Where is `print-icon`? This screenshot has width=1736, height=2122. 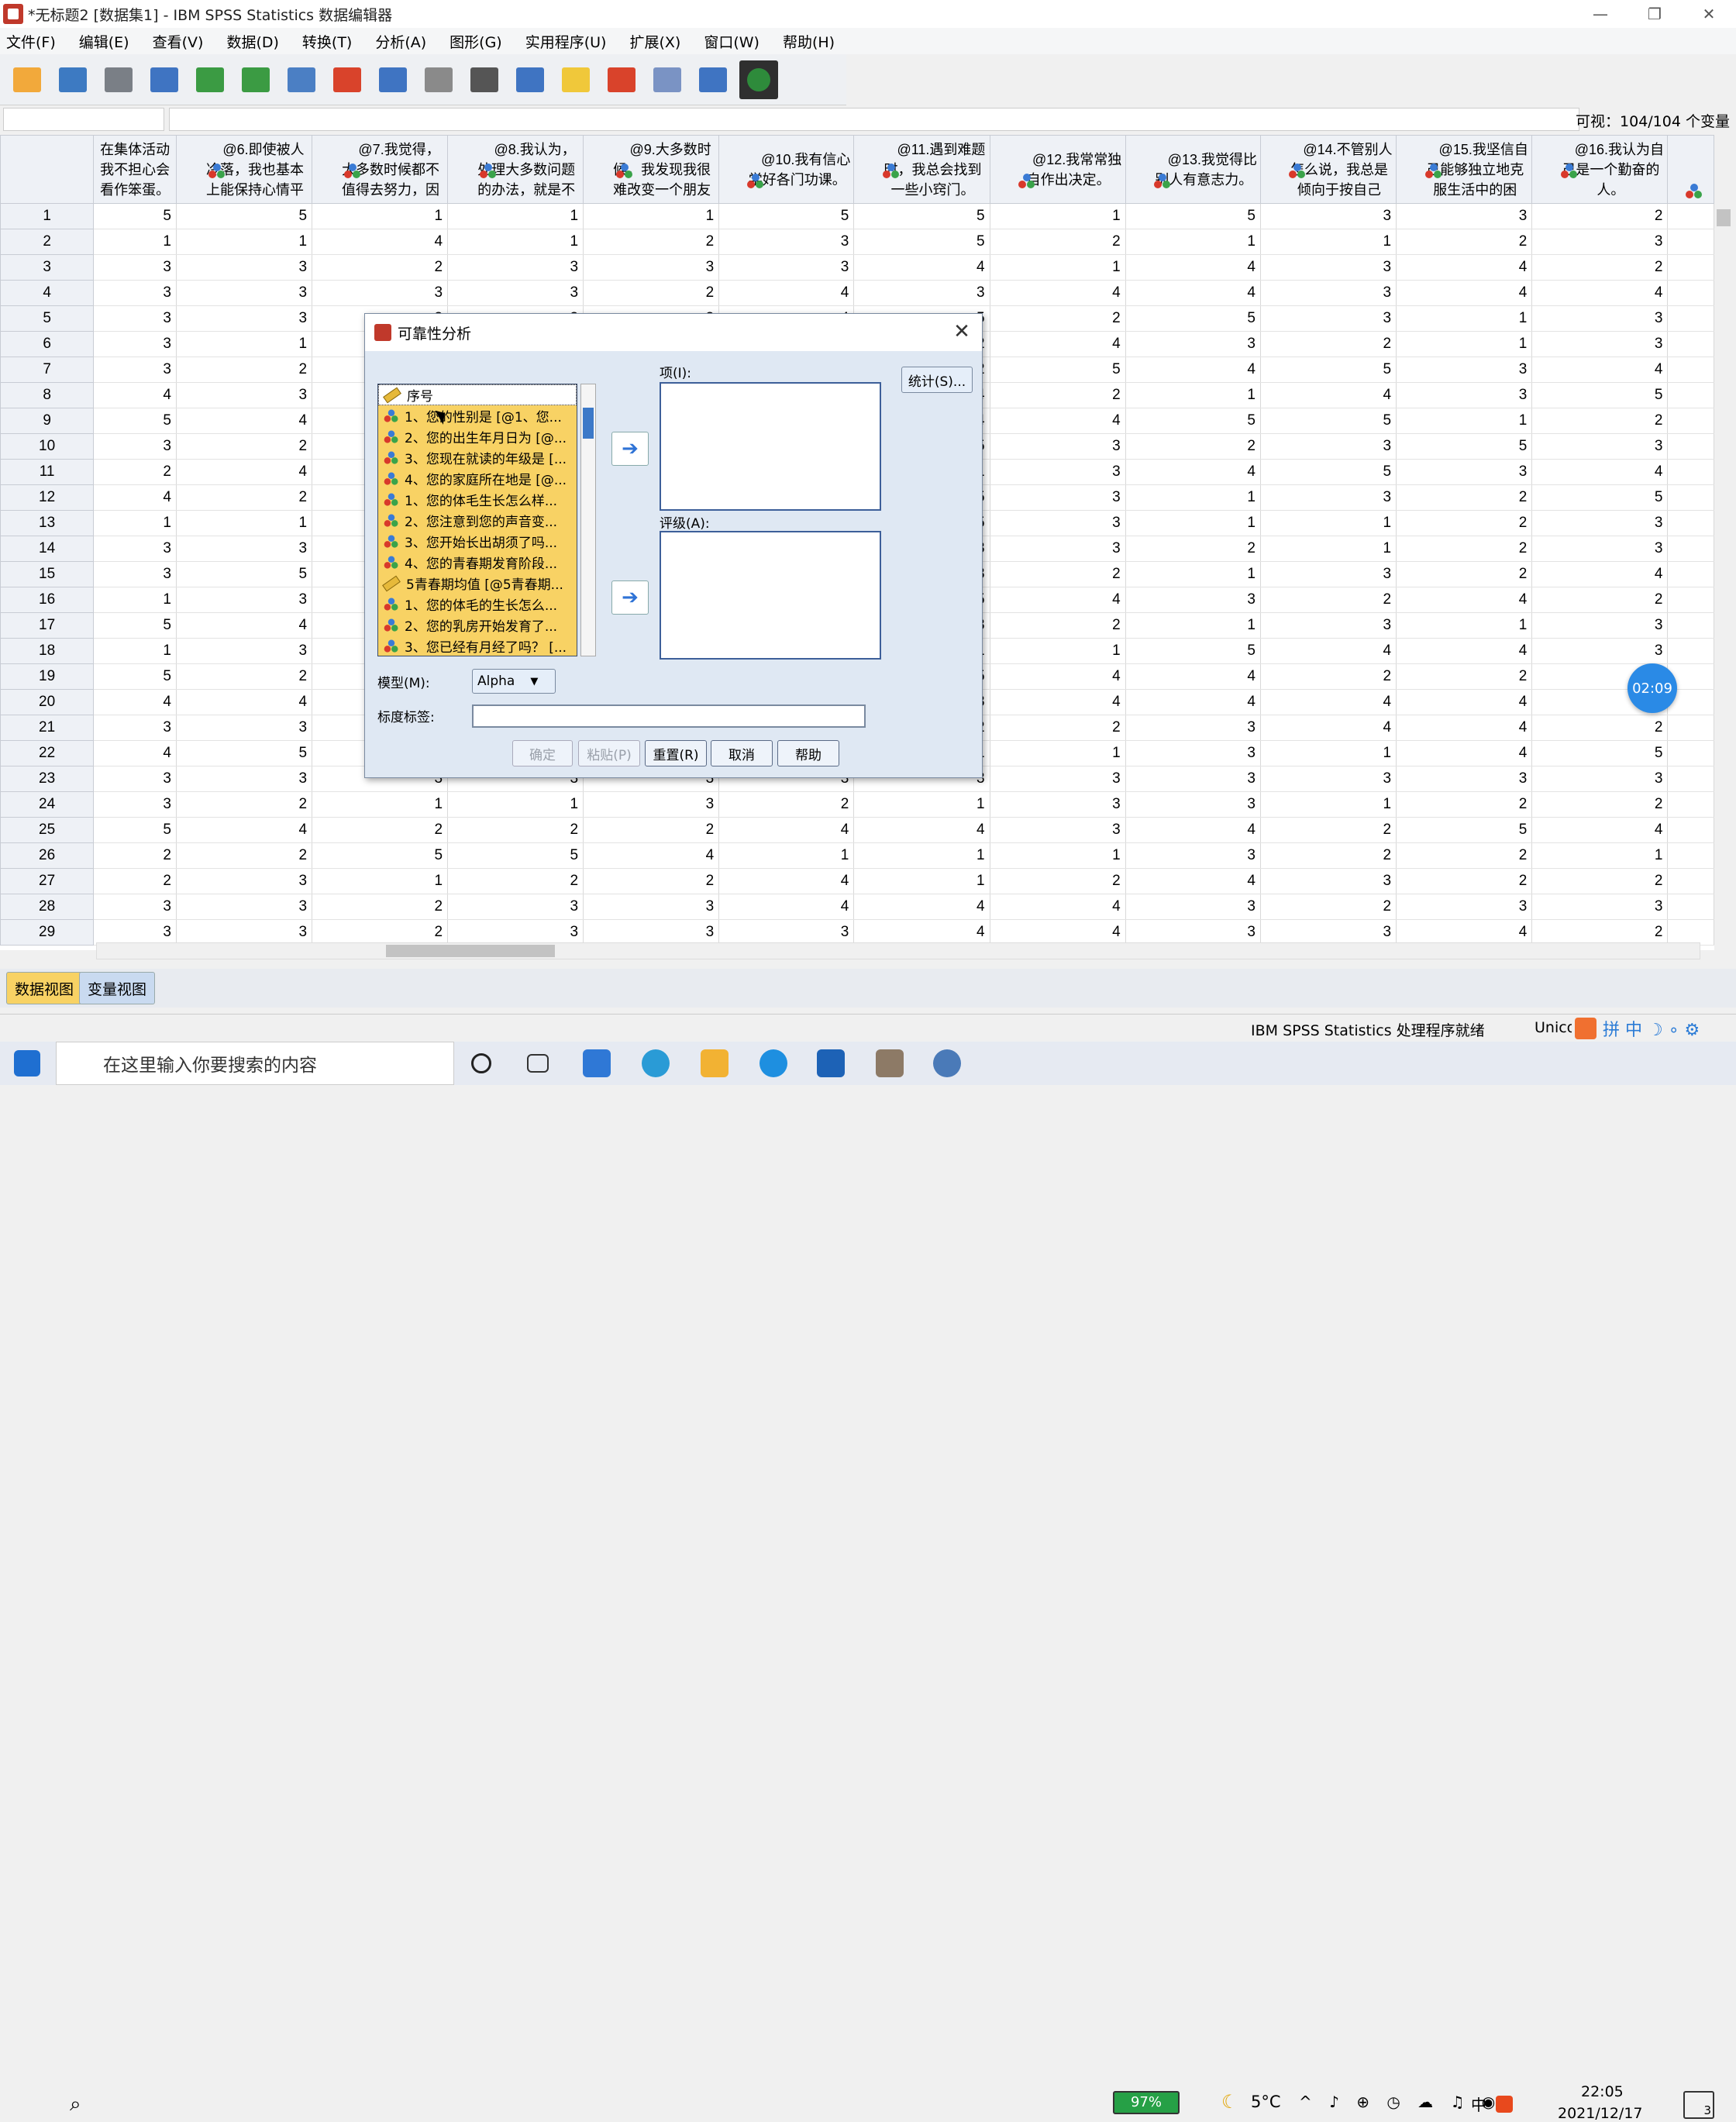 print-icon is located at coordinates (118, 79).